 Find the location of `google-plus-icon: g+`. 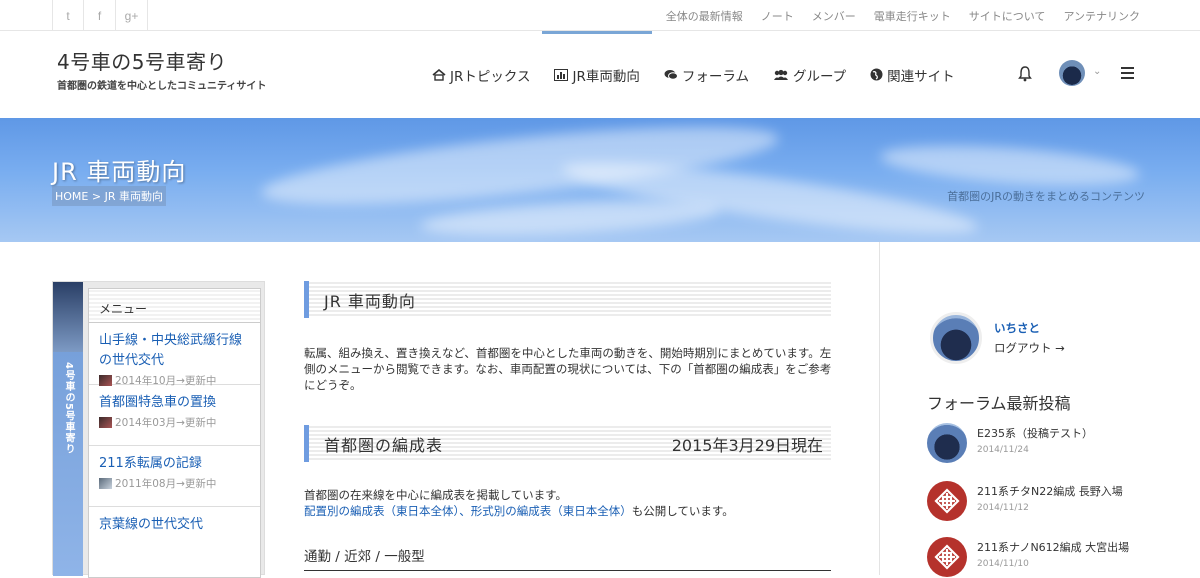

google-plus-icon: g+ is located at coordinates (132, 15).